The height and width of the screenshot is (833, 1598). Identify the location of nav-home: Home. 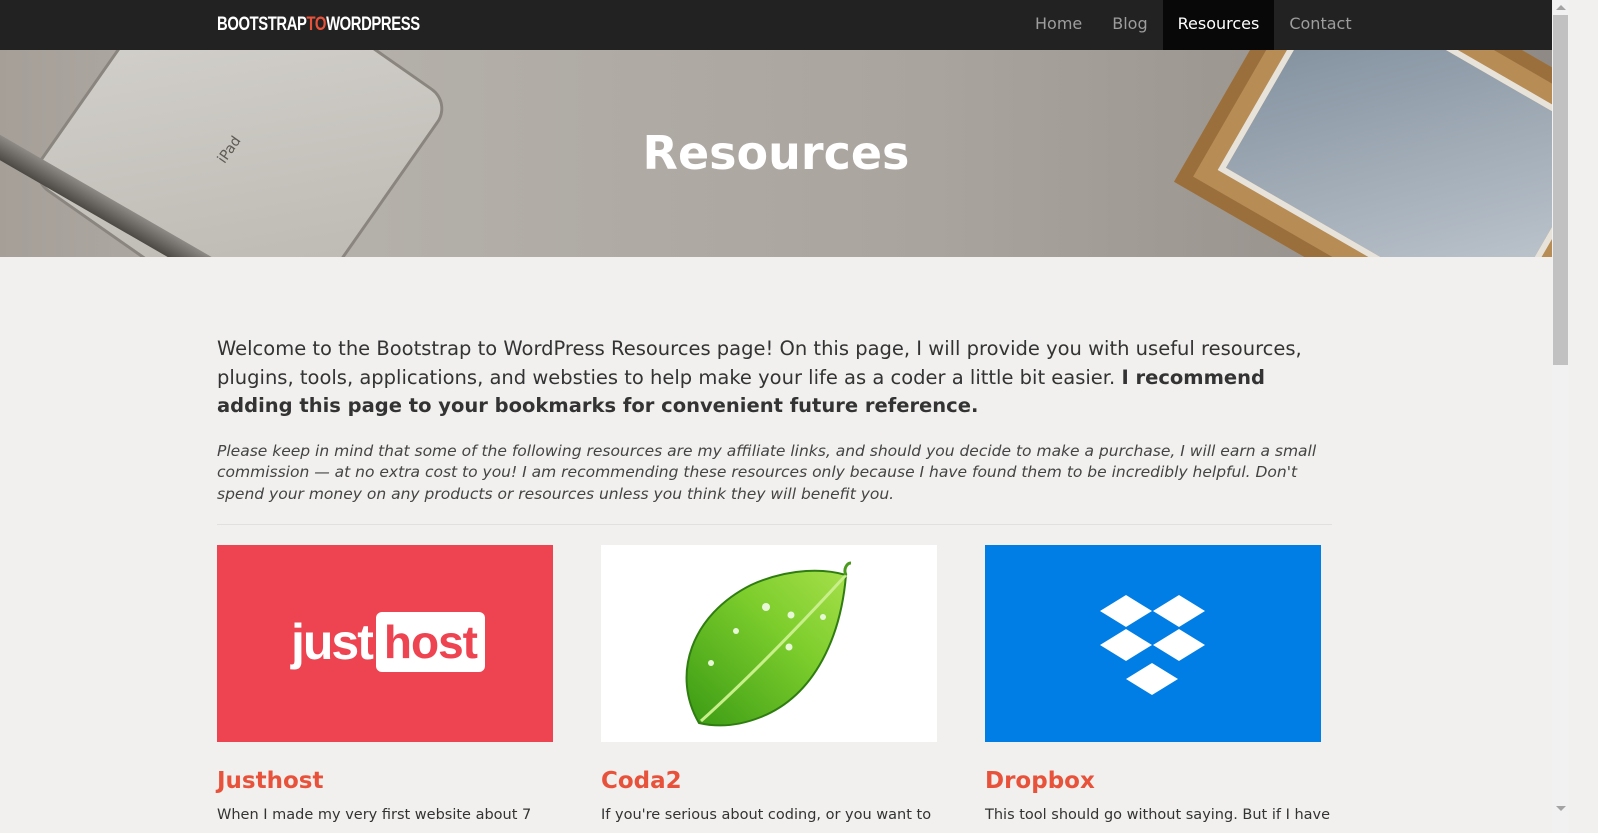
(1058, 25).